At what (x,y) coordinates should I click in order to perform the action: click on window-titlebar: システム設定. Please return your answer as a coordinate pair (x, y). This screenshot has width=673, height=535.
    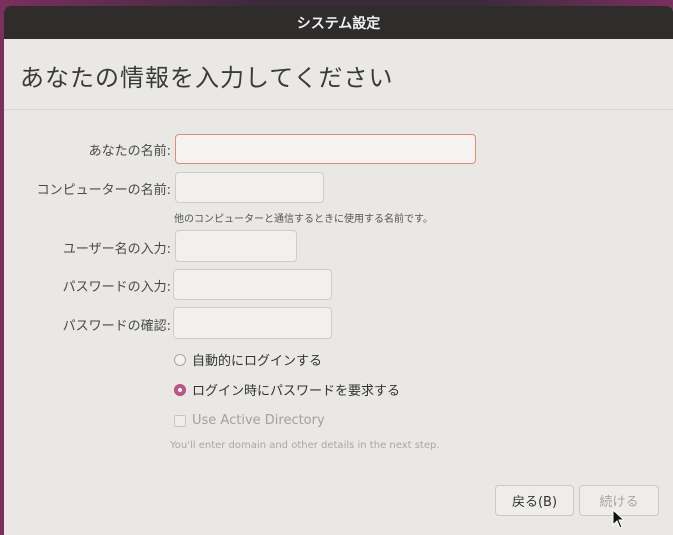
    Looking at the image, I should click on (338, 22).